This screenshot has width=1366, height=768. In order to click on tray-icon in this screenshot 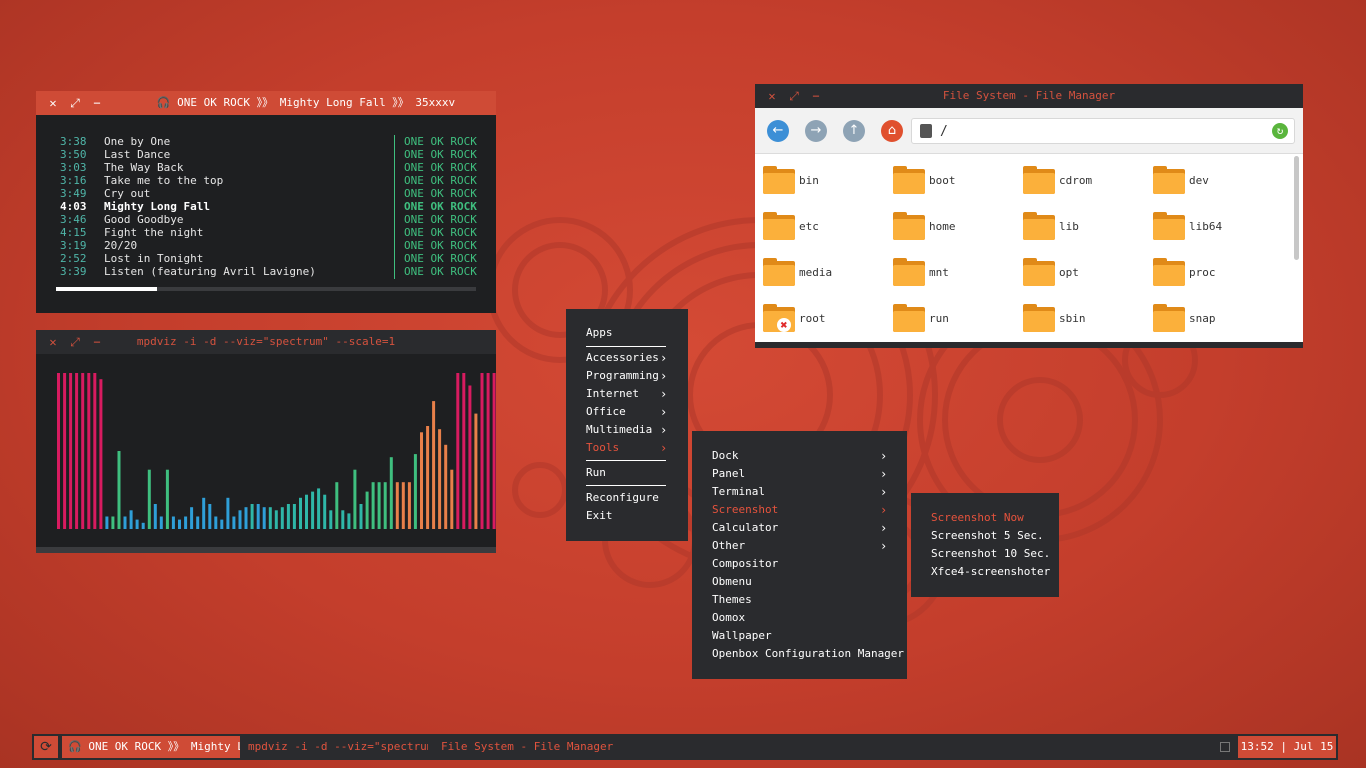, I will do `click(1225, 747)`.